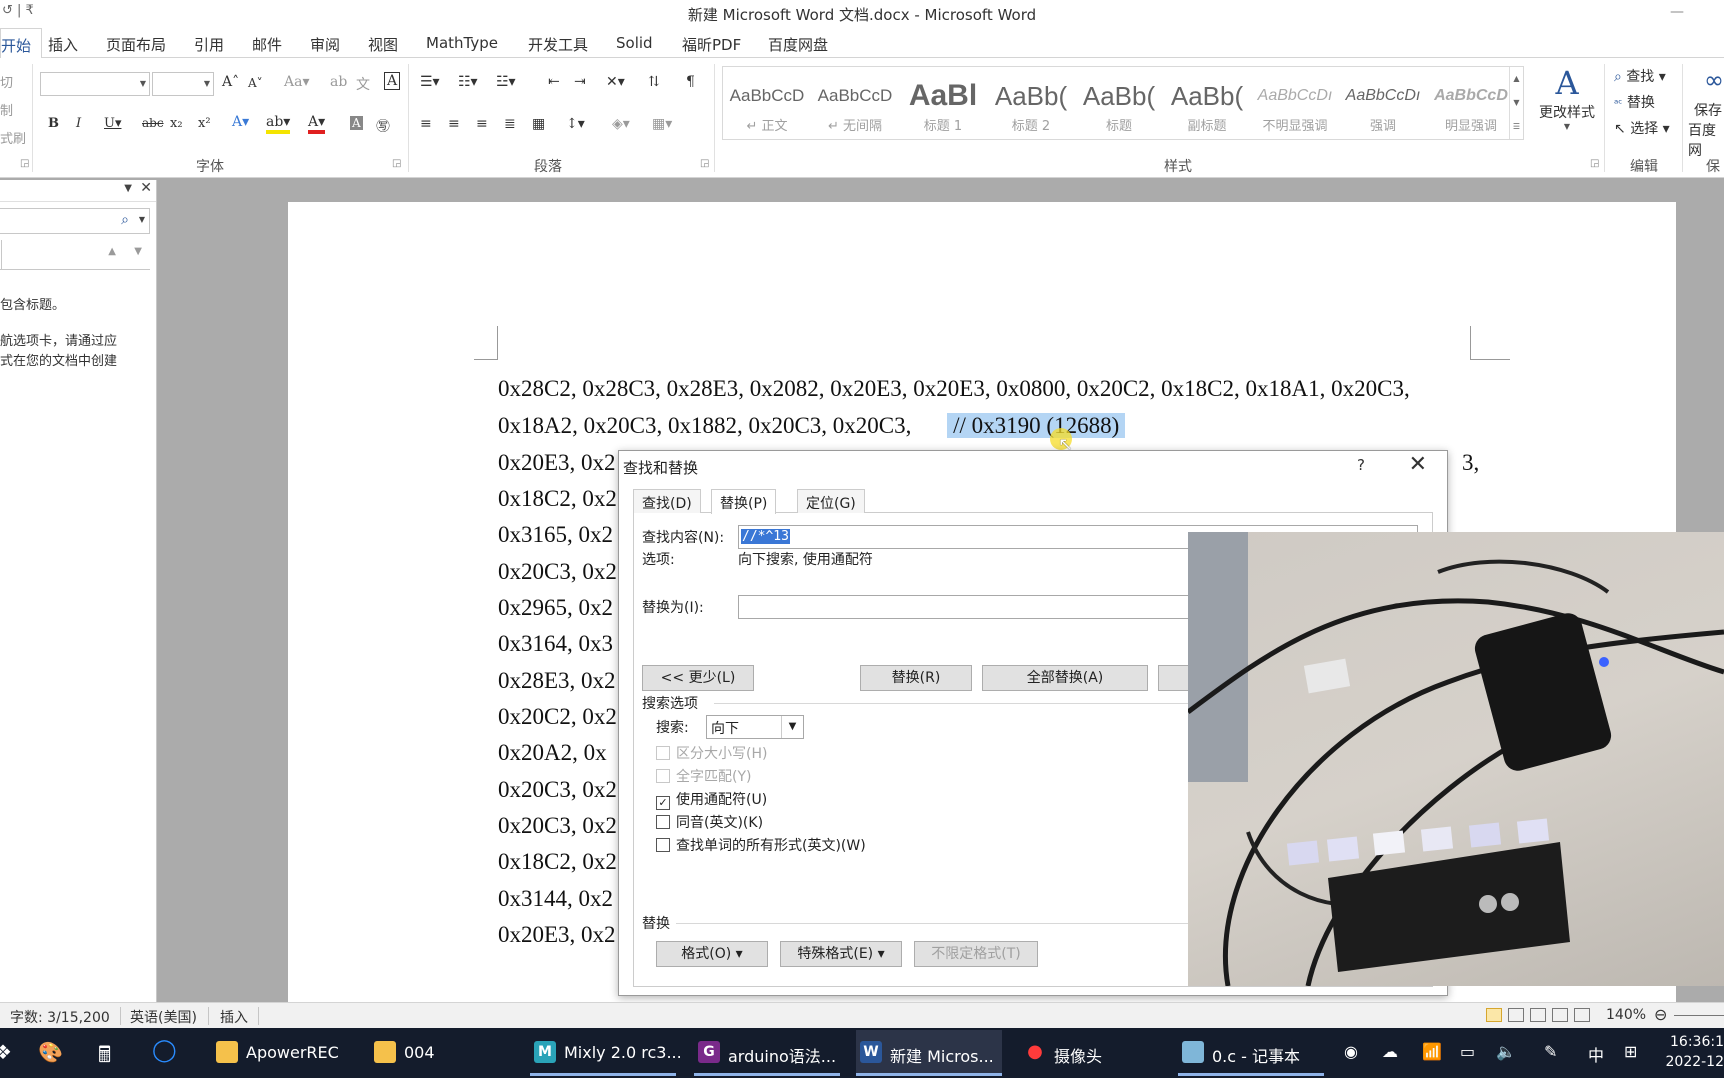 This screenshot has width=1724, height=1078. What do you see at coordinates (176, 123) in the screenshot?
I see `subscript-icon: x₂` at bounding box center [176, 123].